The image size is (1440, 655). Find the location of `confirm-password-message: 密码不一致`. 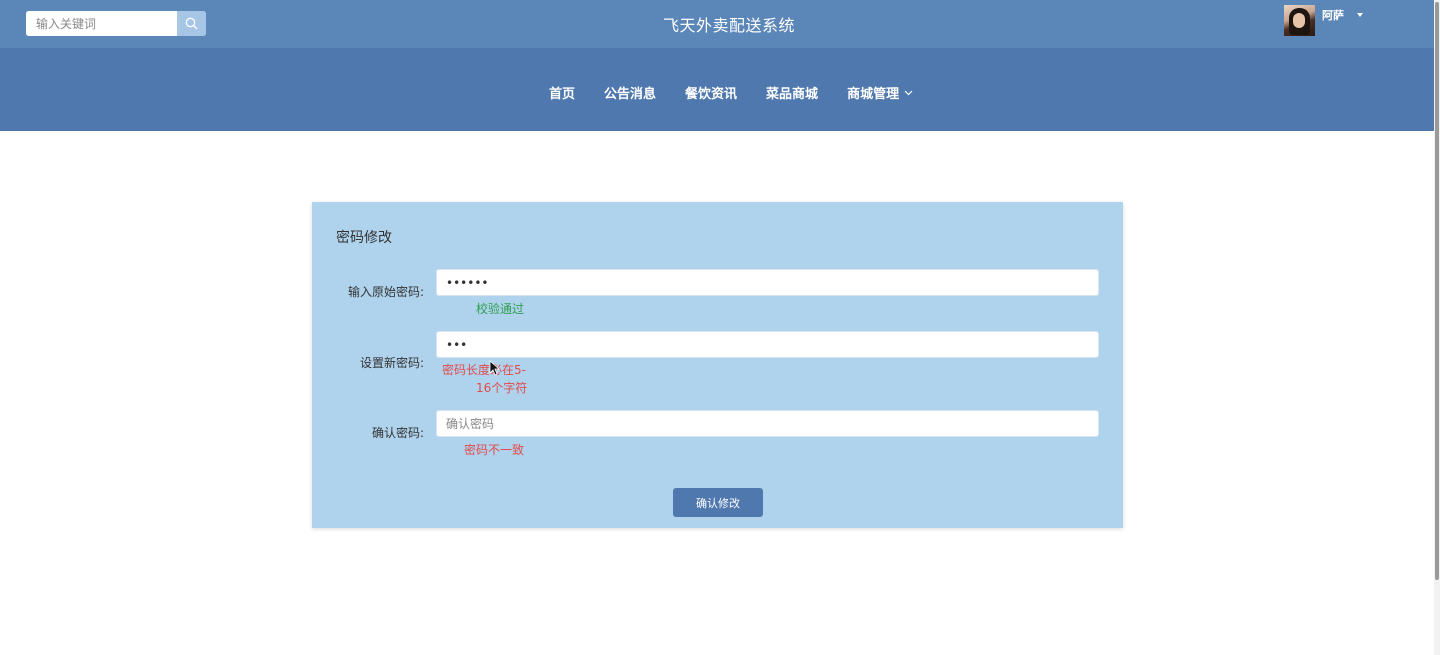

confirm-password-message: 密码不一致 is located at coordinates (494, 450).